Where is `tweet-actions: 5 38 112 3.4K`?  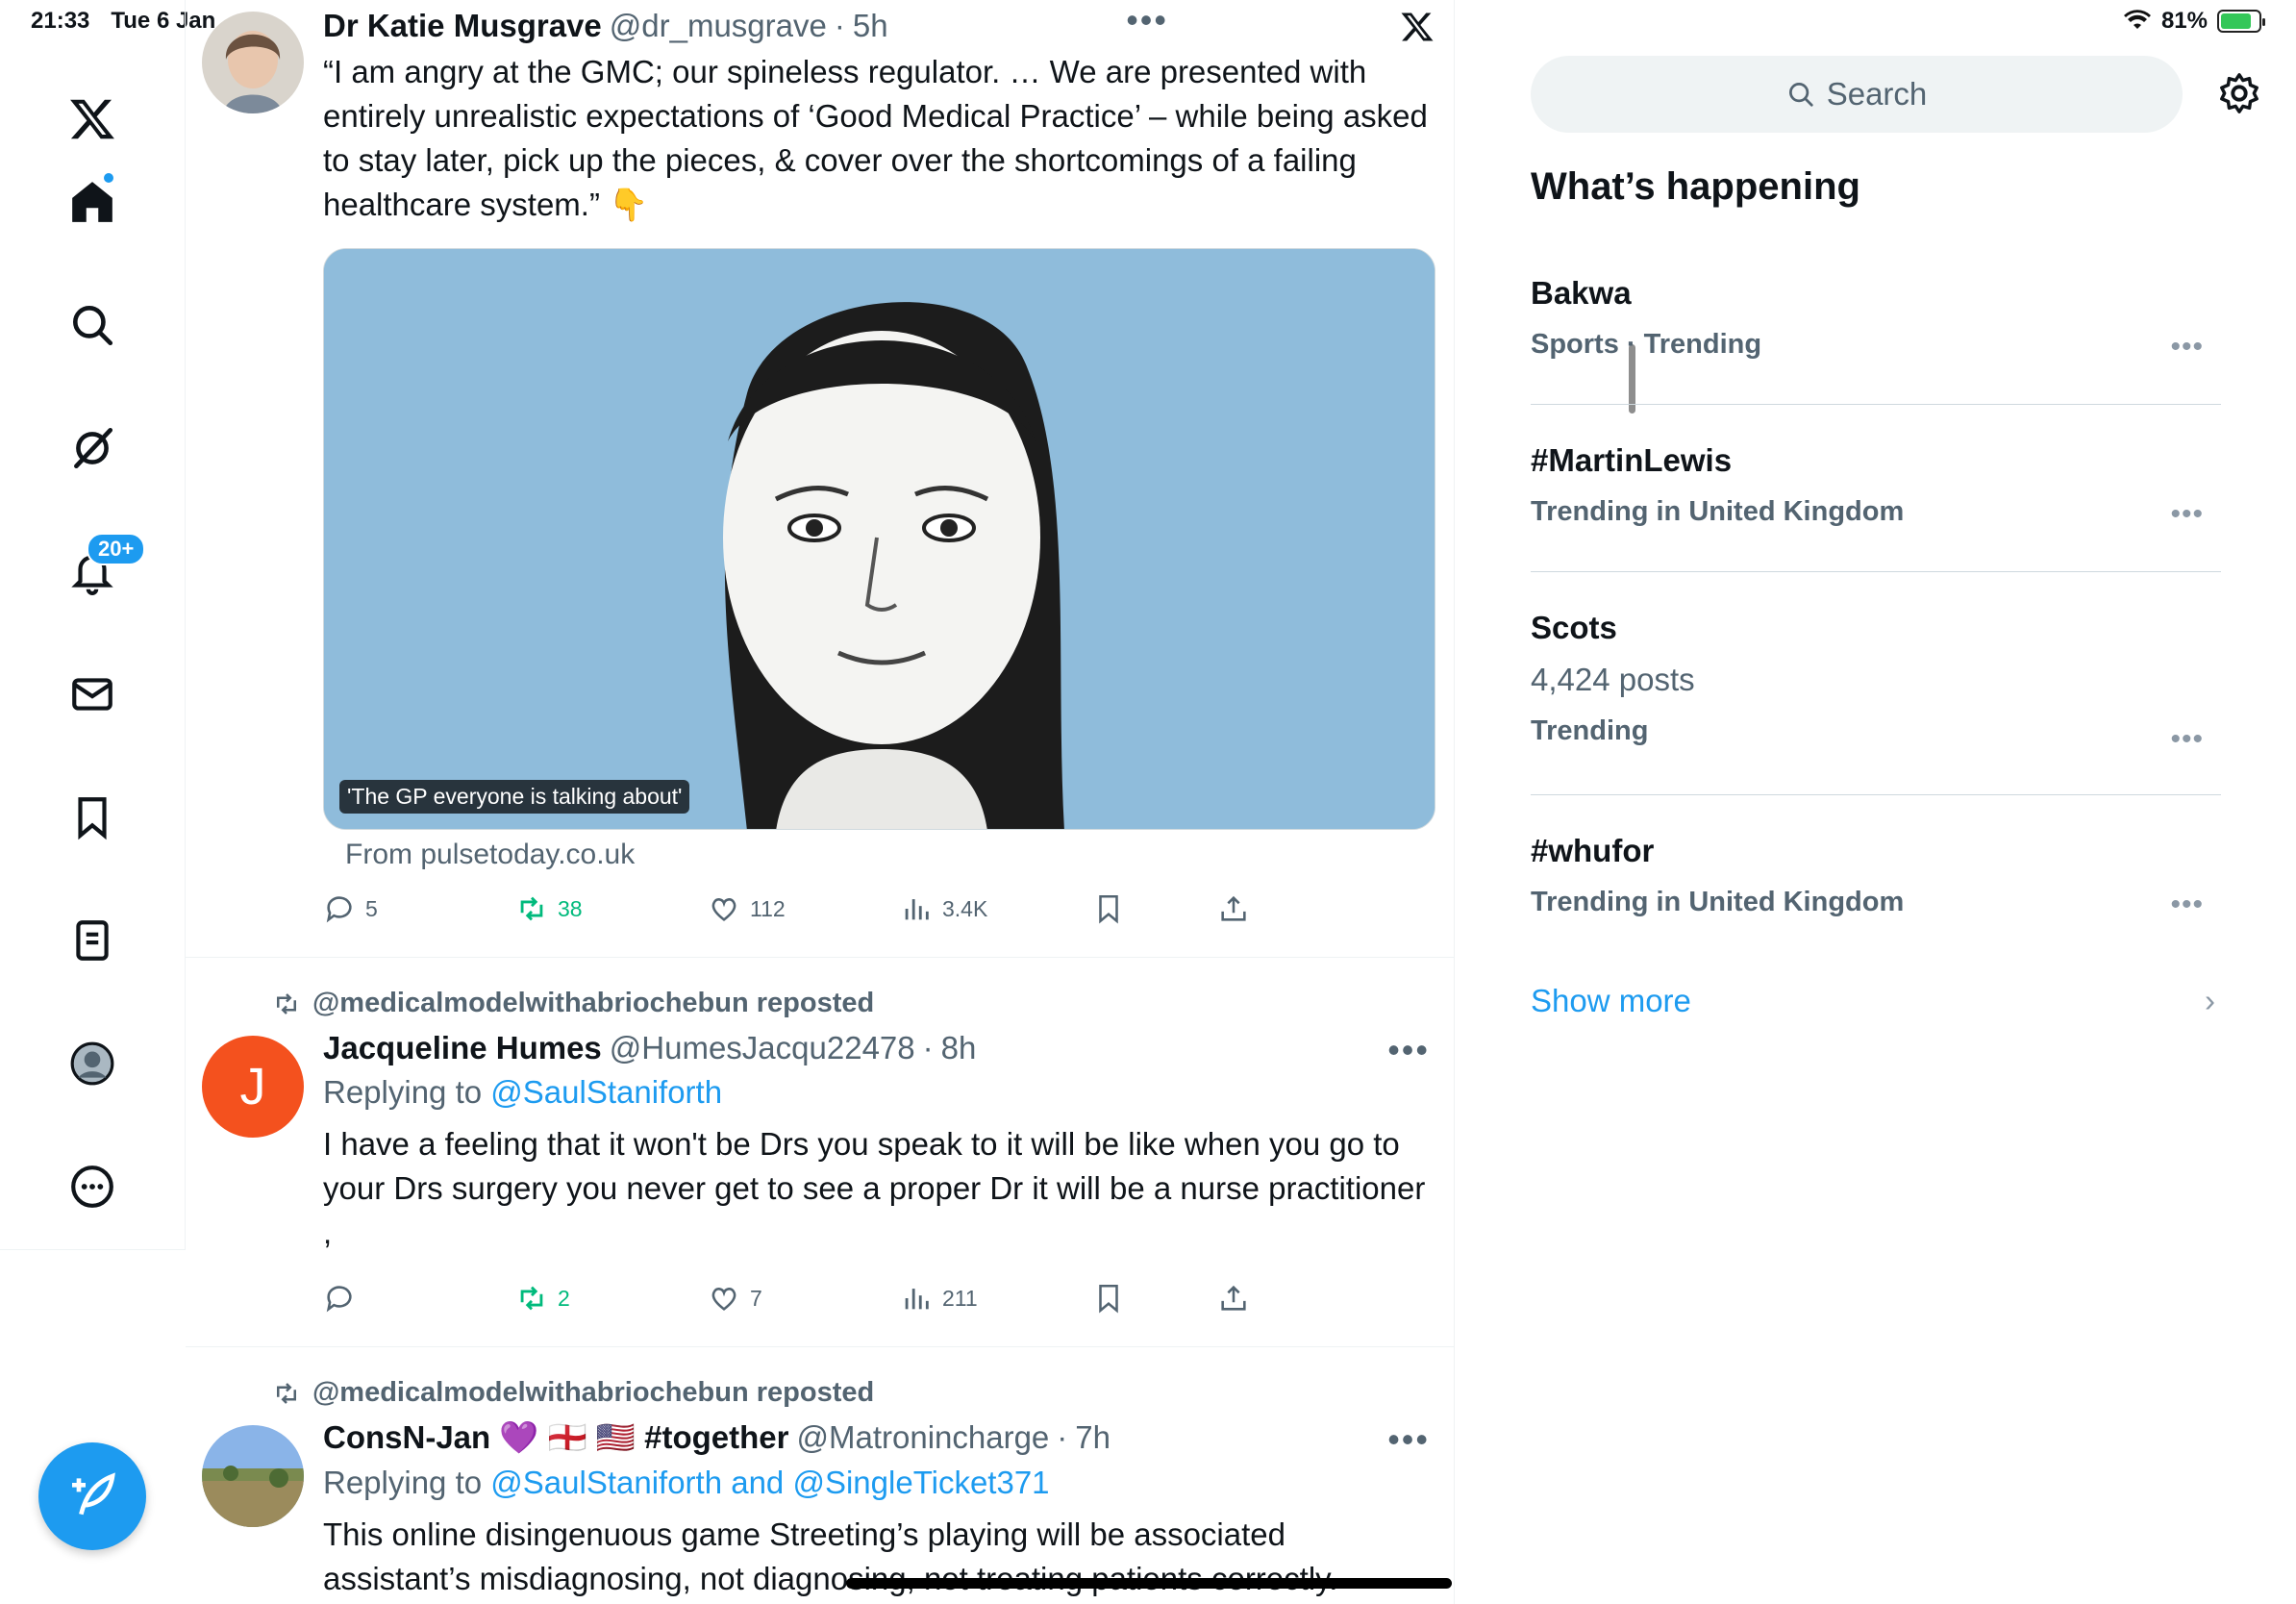
tweet-actions: 5 38 112 3.4K is located at coordinates (832, 908).